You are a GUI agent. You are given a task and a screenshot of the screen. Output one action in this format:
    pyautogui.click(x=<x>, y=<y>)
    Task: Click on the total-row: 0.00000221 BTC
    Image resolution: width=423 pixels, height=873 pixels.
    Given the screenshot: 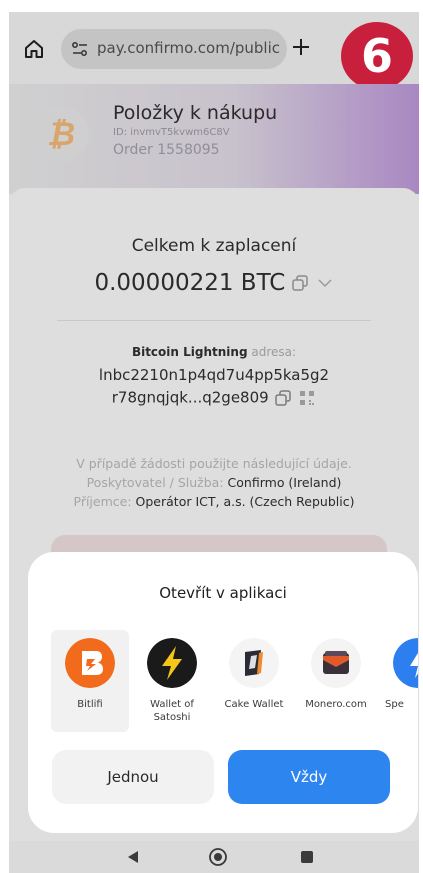 What is the action you would take?
    pyautogui.click(x=214, y=283)
    